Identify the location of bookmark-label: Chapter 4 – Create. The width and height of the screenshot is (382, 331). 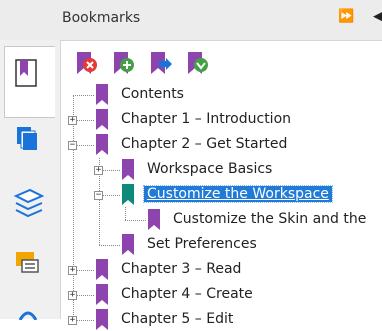
(187, 294).